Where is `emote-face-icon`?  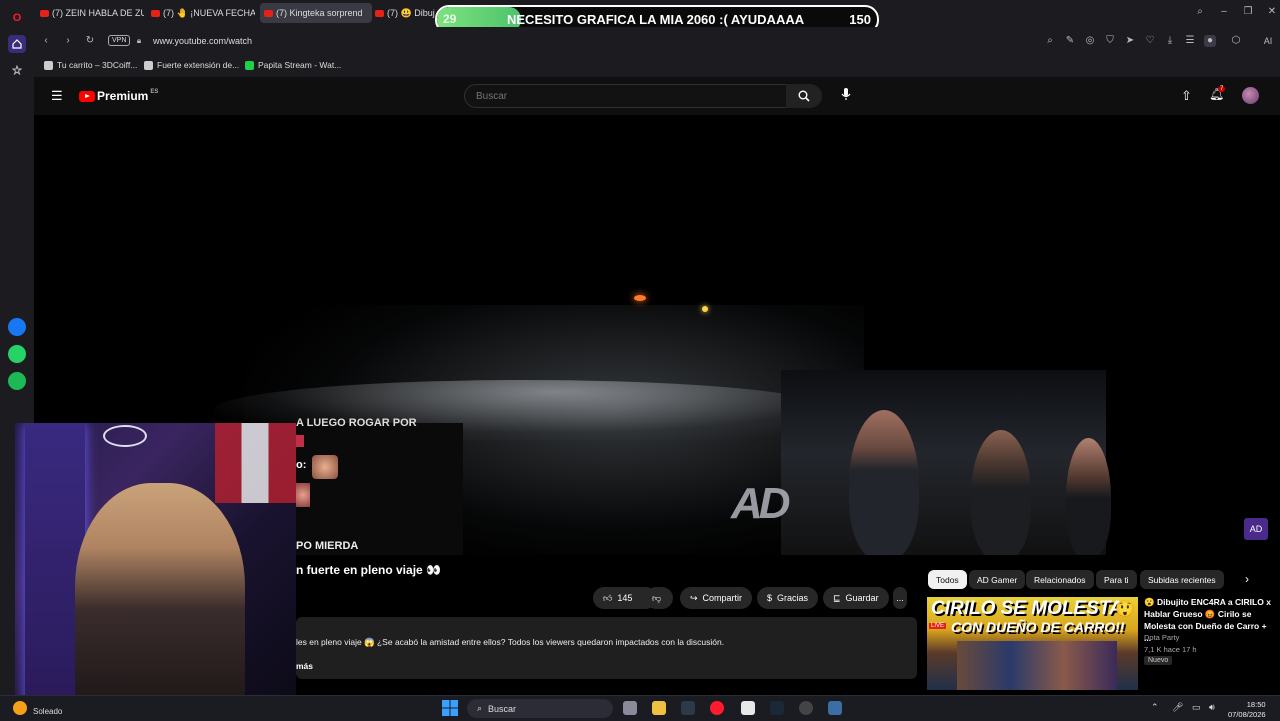
emote-face-icon is located at coordinates (325, 467).